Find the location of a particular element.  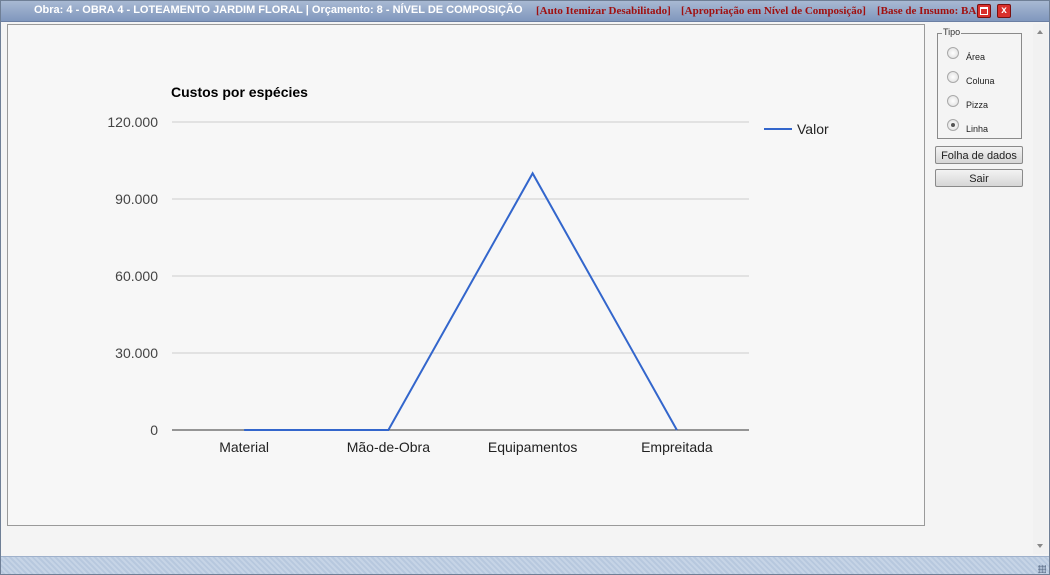

radio-area-button is located at coordinates (953, 53).